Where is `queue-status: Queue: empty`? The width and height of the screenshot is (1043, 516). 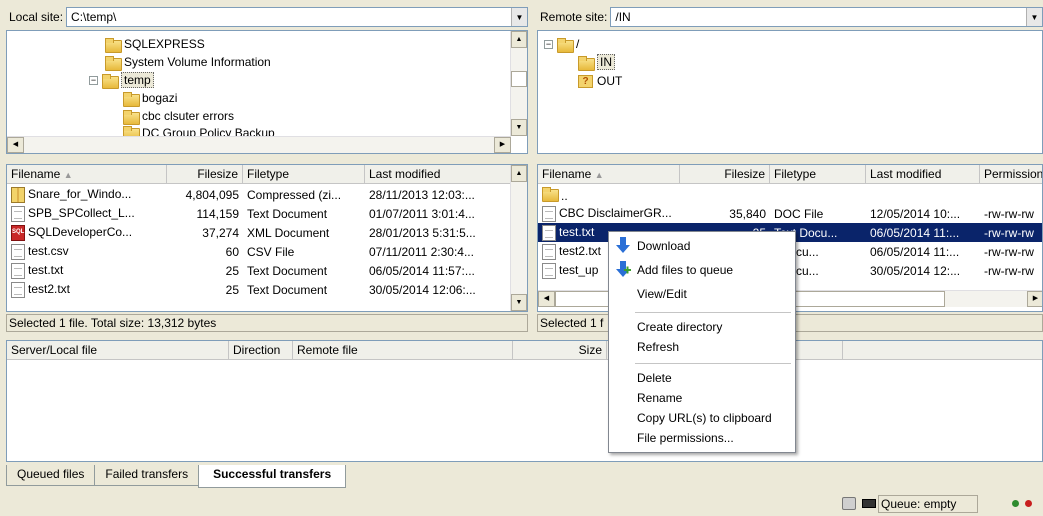
queue-status: Queue: empty is located at coordinates (928, 504).